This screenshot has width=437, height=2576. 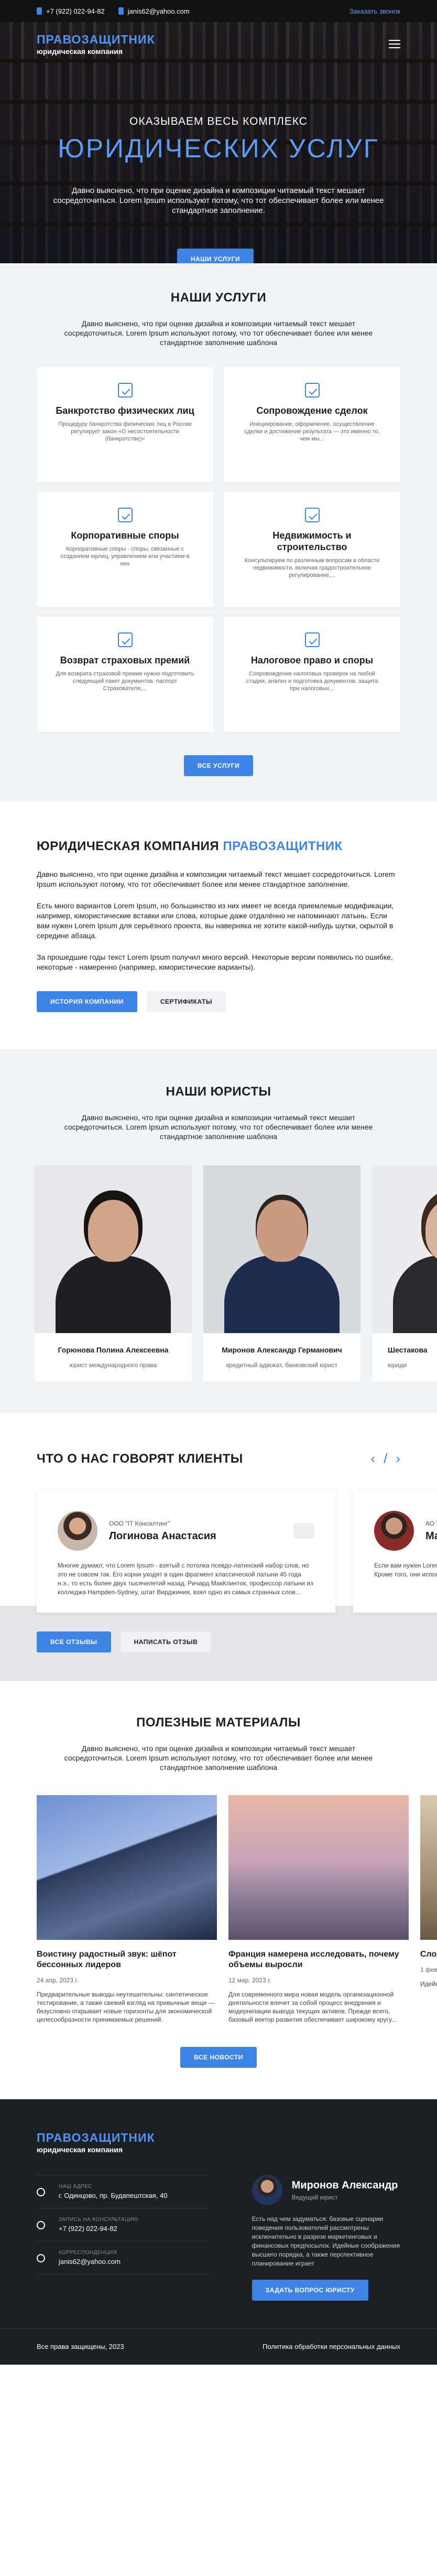 What do you see at coordinates (428, 1954) in the screenshot?
I see `article-title: Сложные` at bounding box center [428, 1954].